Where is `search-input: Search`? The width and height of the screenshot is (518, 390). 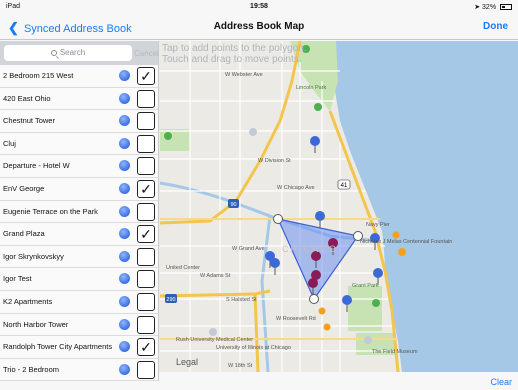 search-input: Search is located at coordinates (68, 53).